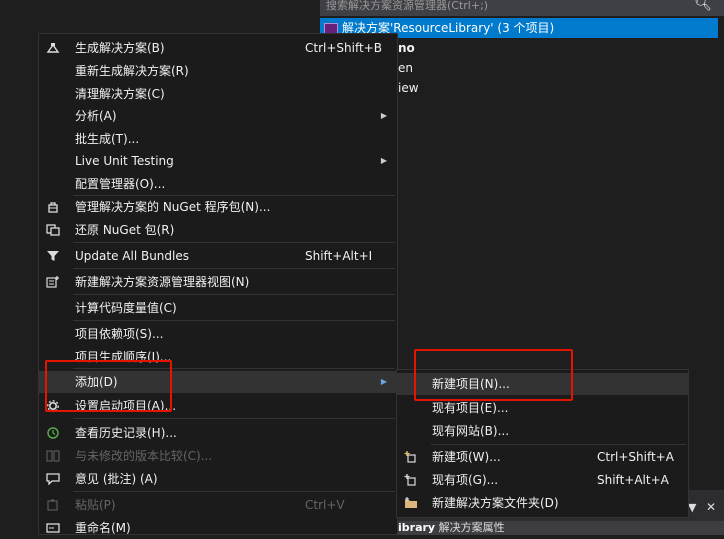 This screenshot has height=539, width=724. I want to click on menu-item-add: 添加(D) ▶, so click(218, 382).